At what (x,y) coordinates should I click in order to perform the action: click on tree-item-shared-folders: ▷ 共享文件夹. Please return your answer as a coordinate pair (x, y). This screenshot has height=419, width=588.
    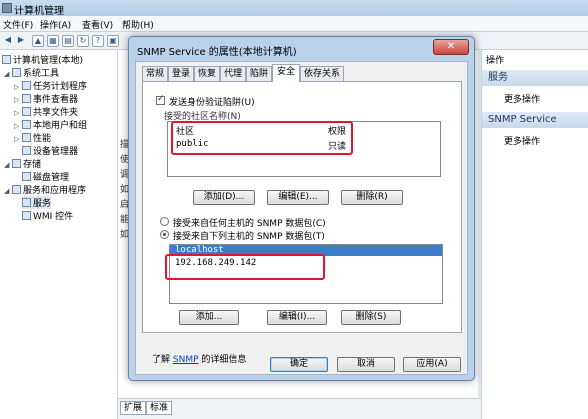
    Looking at the image, I should click on (46, 111).